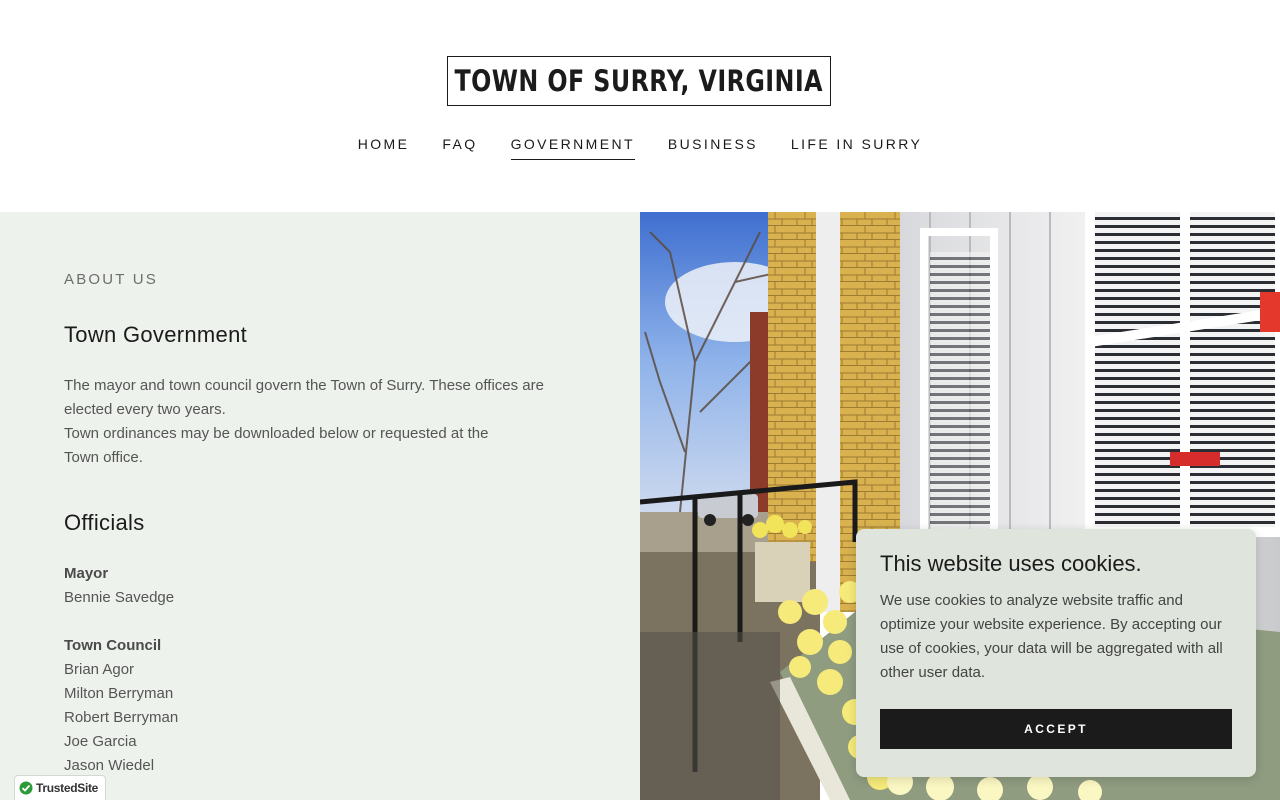  Describe the element at coordinates (1011, 563) in the screenshot. I see `cookie-title: This website uses cookies.` at that location.